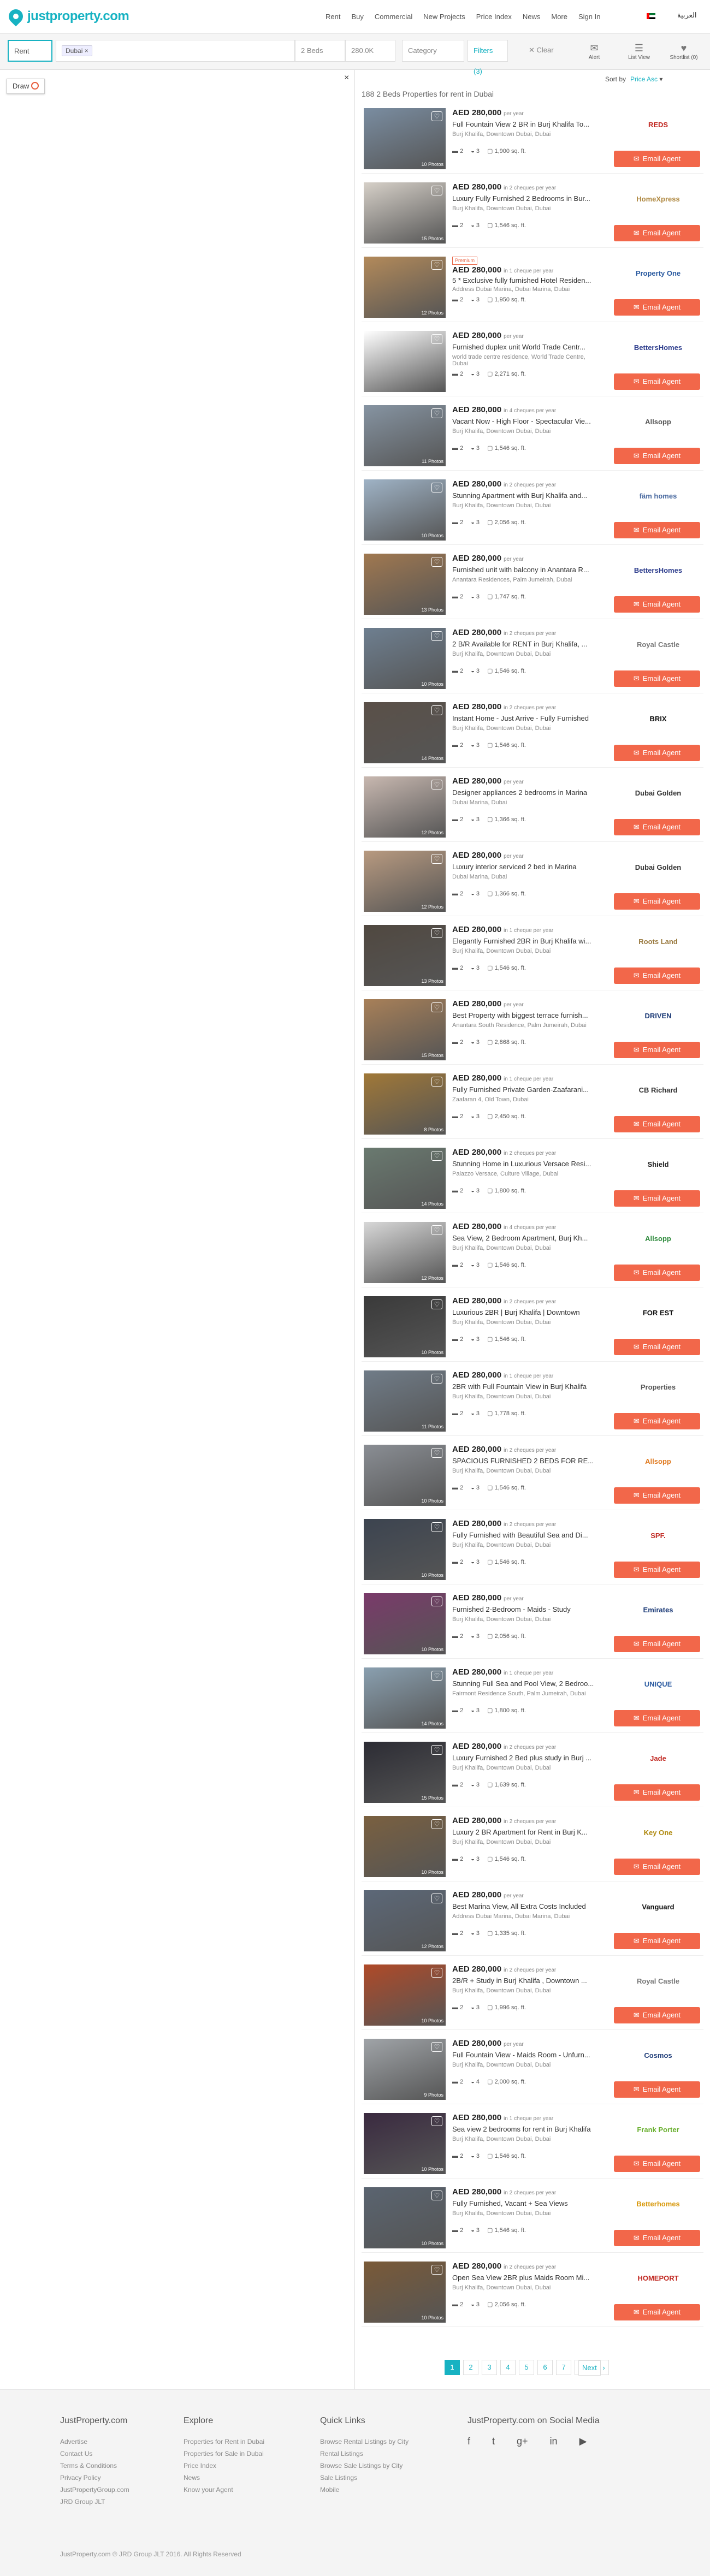 The height and width of the screenshot is (2576, 710). Describe the element at coordinates (370, 51) in the screenshot. I see `price-select: 280.0K` at that location.